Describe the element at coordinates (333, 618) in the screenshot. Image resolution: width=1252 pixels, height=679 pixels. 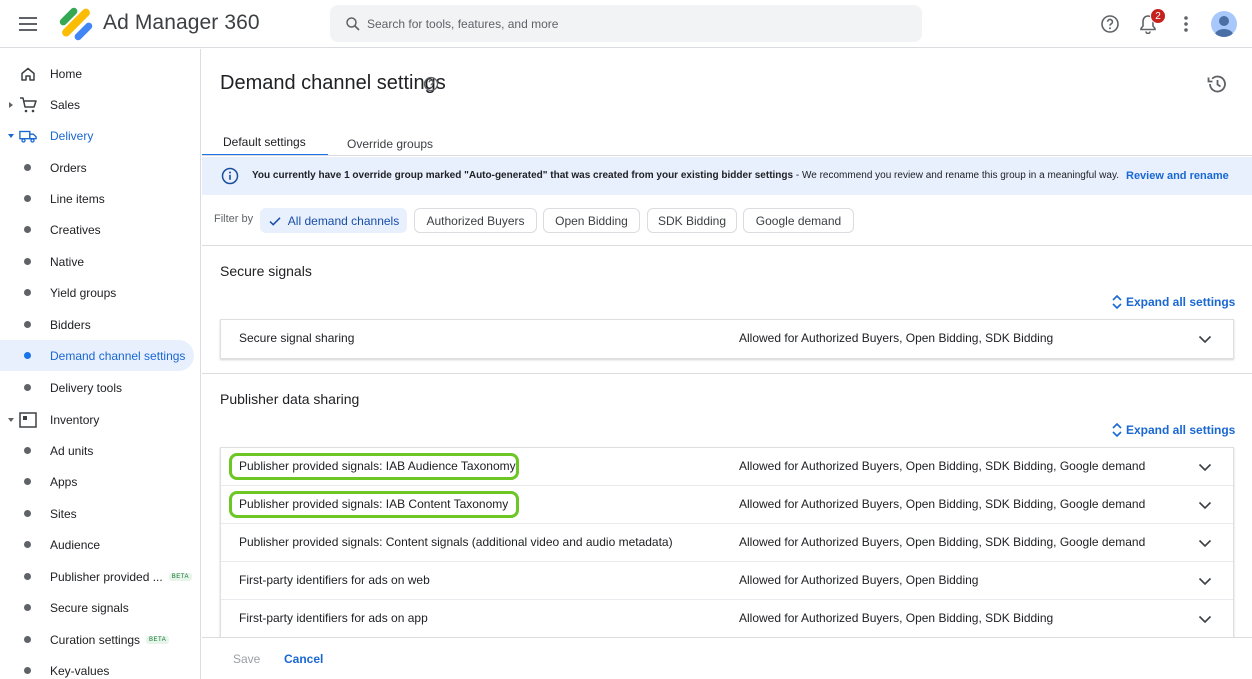
I see `setting-name: First-party identifiers for ads on app` at that location.